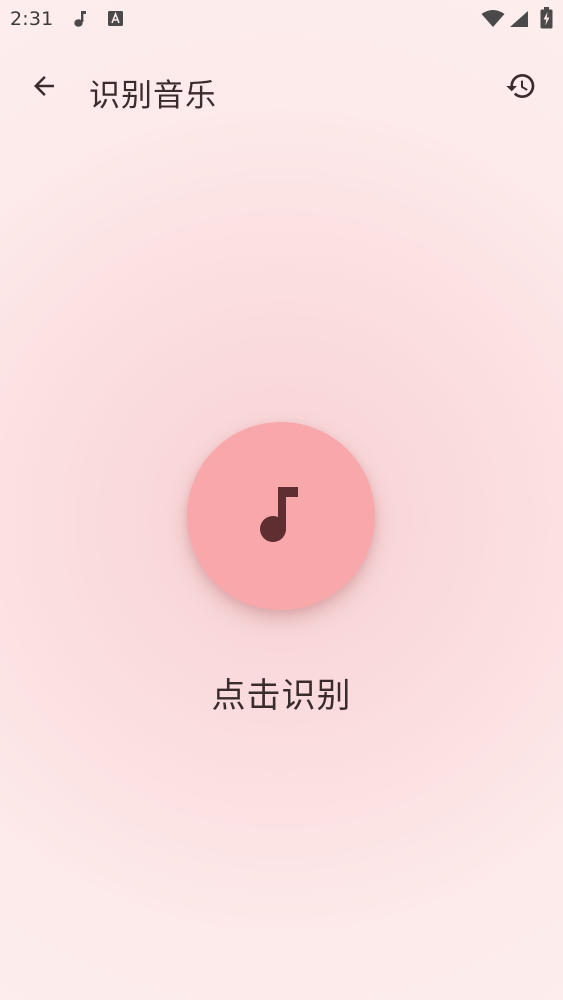 Image resolution: width=563 pixels, height=1000 pixels. I want to click on music-note-icon, so click(281, 516).